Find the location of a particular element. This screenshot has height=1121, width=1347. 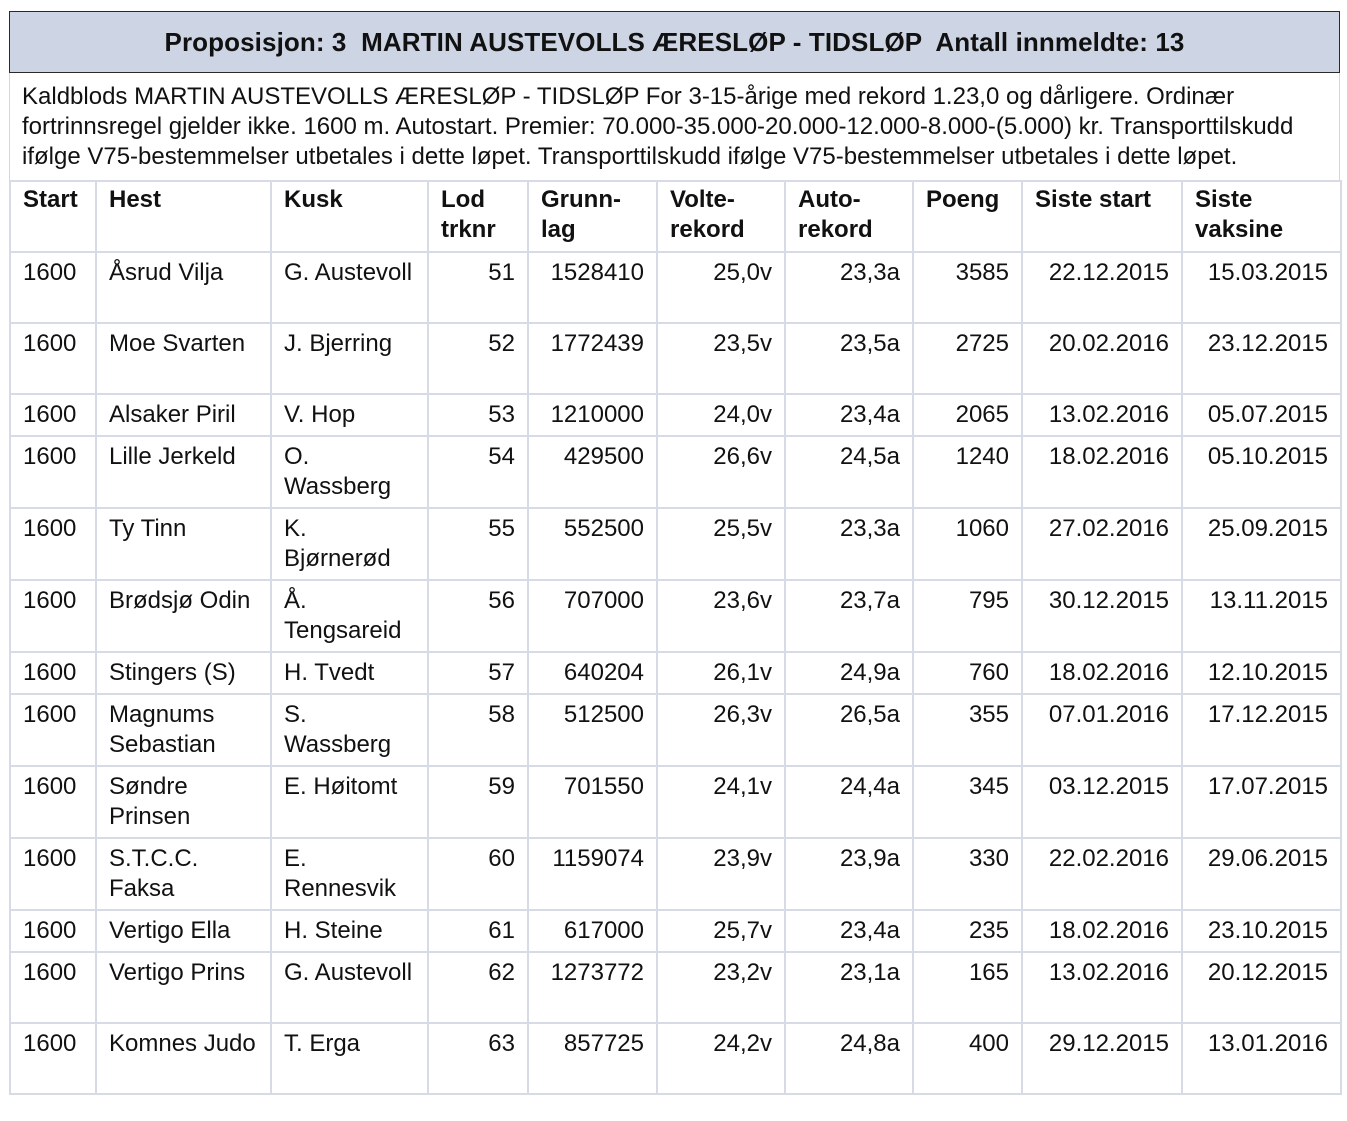

cell-lod-trknr: 58 is located at coordinates (478, 730).